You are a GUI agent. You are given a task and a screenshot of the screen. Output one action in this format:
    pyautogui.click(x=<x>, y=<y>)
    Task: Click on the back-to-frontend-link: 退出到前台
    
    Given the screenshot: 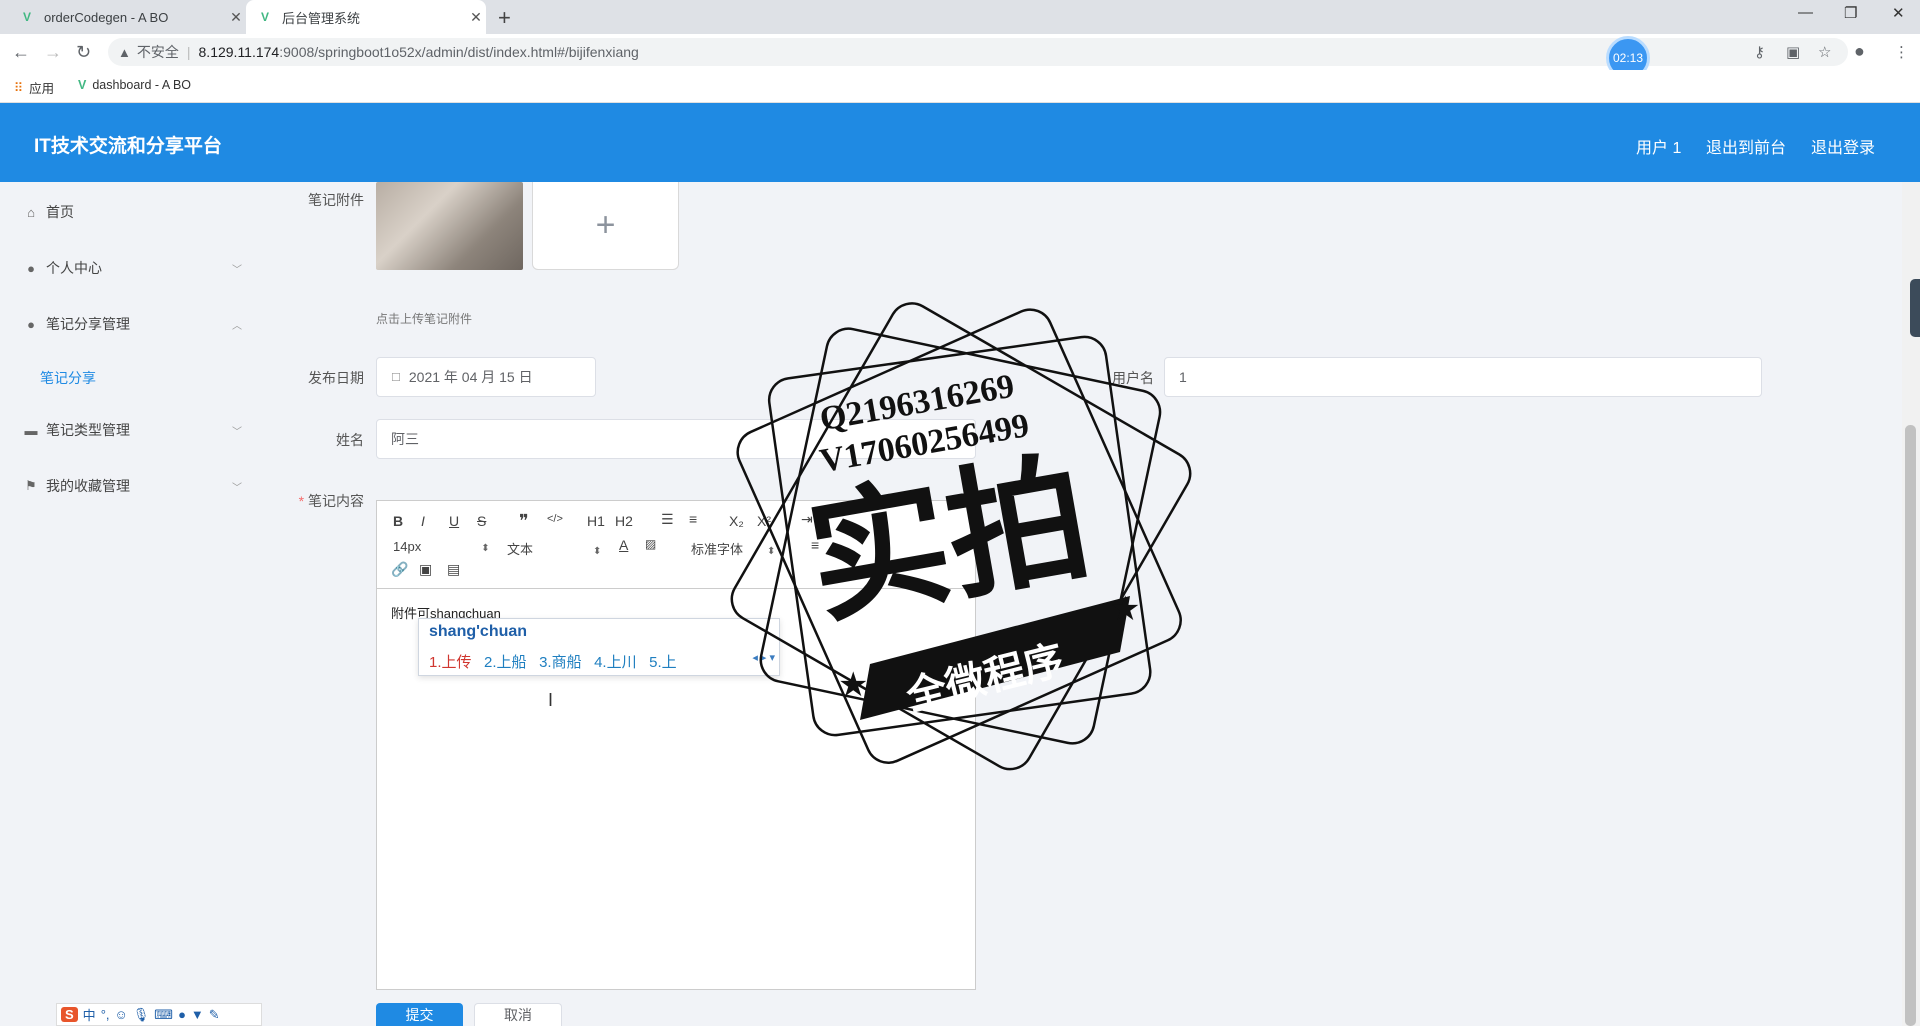 What is the action you would take?
    pyautogui.click(x=1746, y=146)
    